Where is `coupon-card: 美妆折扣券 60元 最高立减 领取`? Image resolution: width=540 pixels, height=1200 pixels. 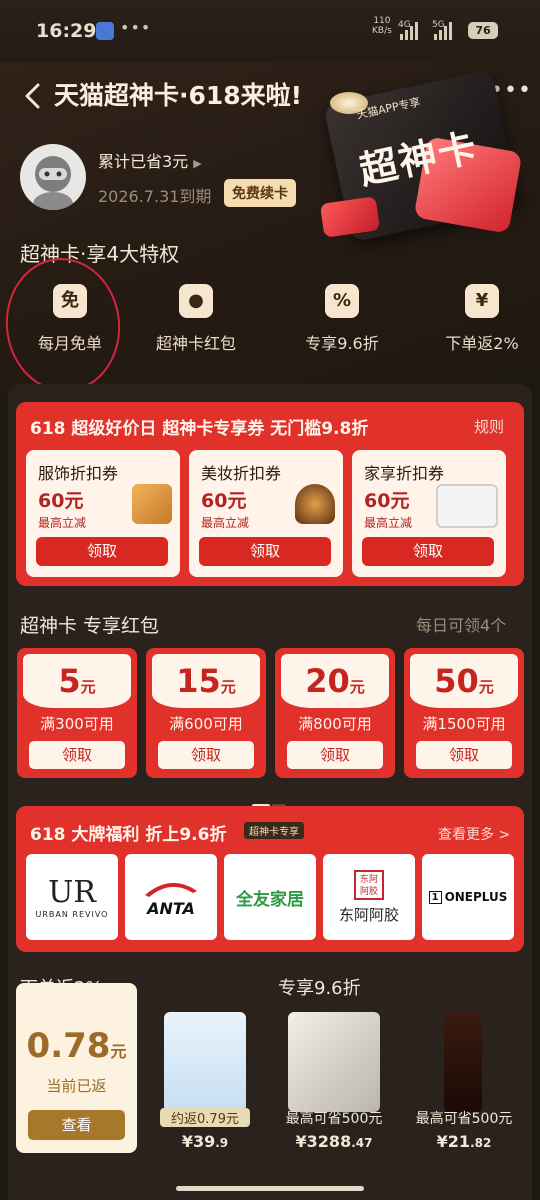
coupon-card: 美妆折扣券 60元 最高立减 领取 is located at coordinates (266, 513).